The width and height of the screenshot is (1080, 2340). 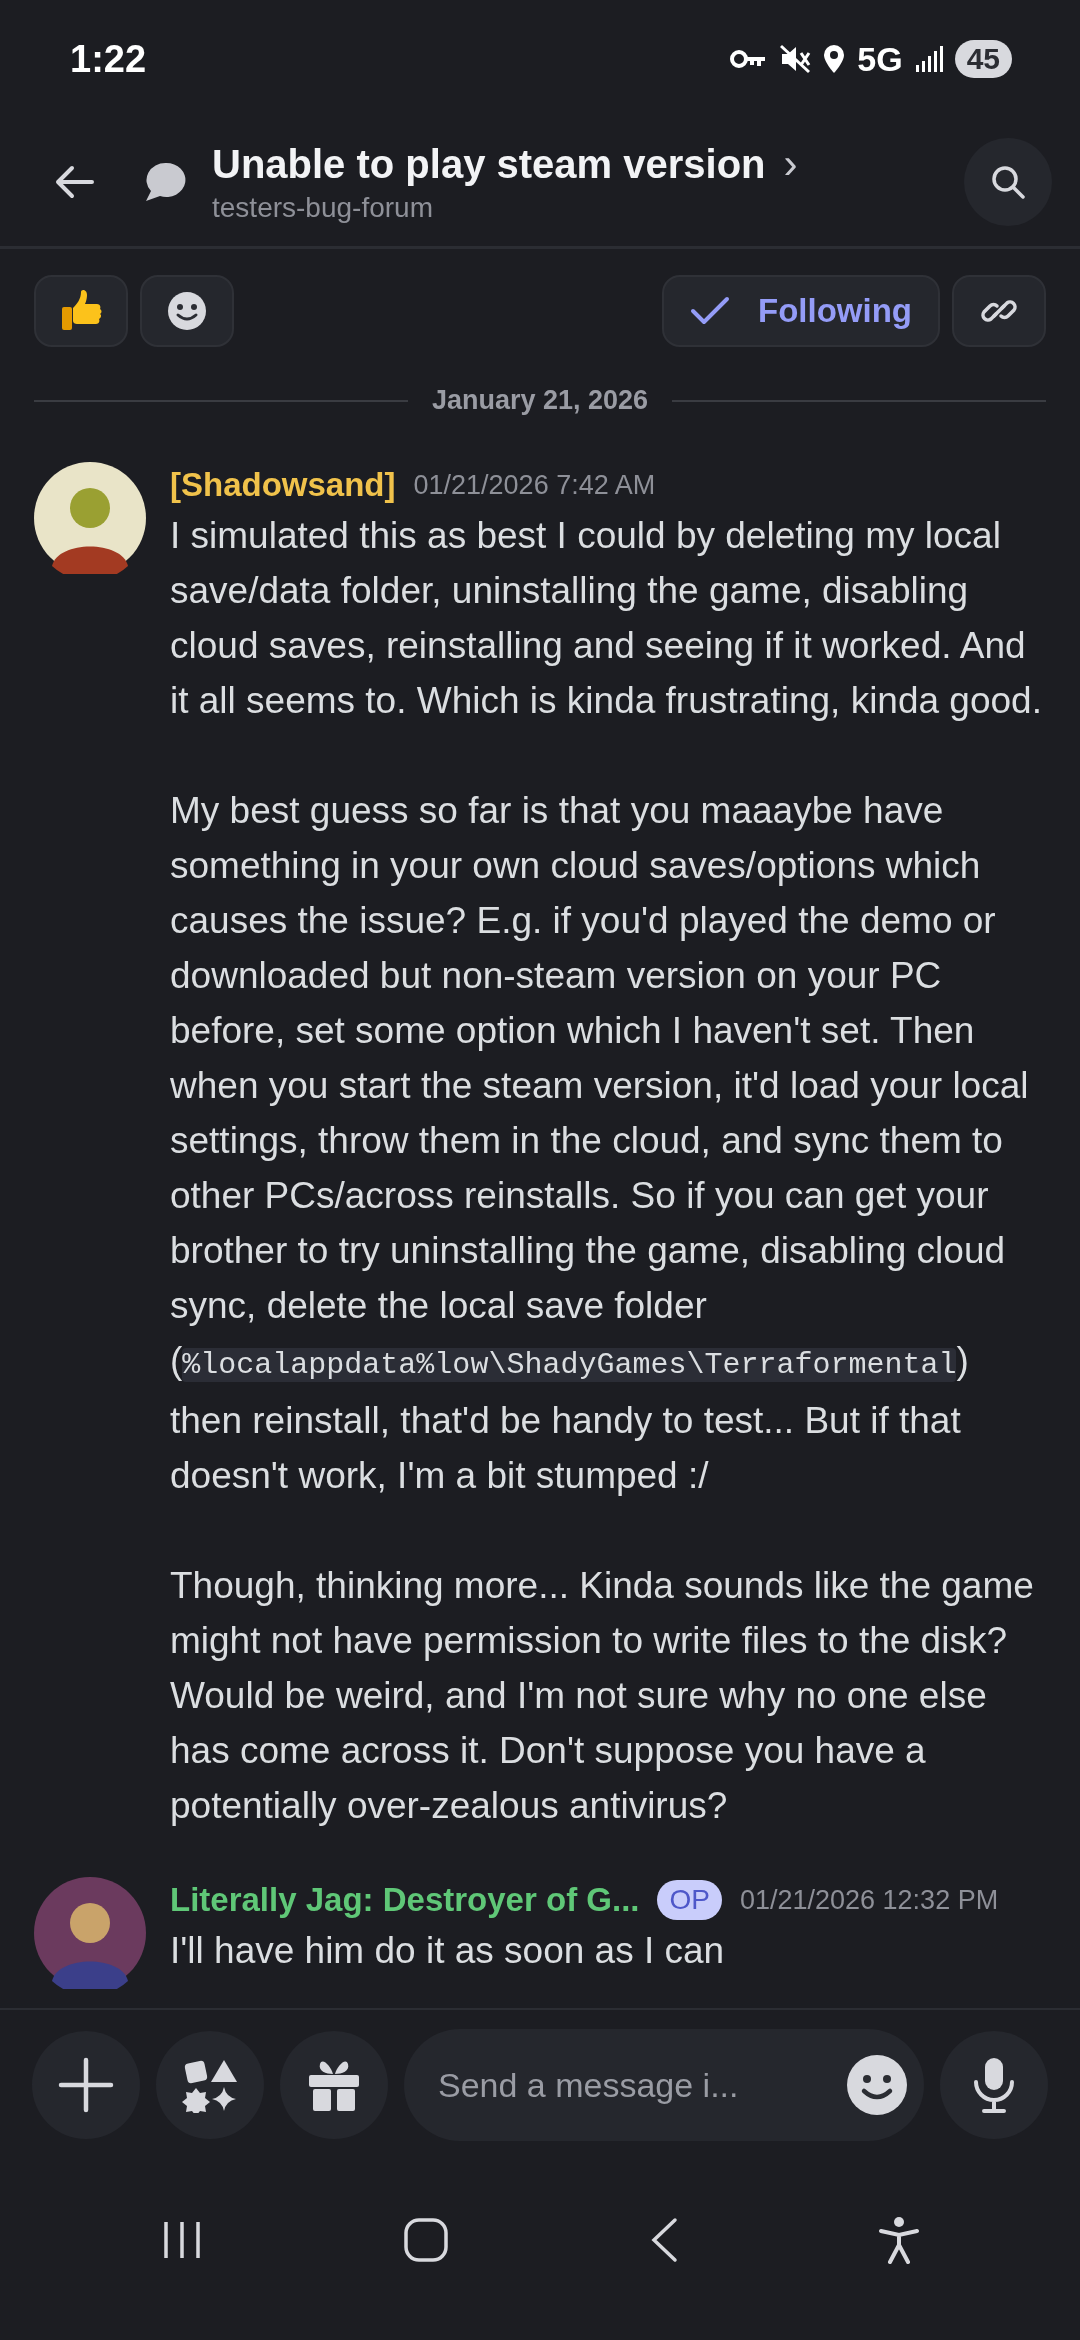 I want to click on message-text: Though, thinking more... Kinda sounds like the game might not have permission to write files to the disk? Would be weird, and I'm not sure why no one else has come across it. Don't suppose you have a potentially over-zealous antivirus?, so click(x=602, y=1696).